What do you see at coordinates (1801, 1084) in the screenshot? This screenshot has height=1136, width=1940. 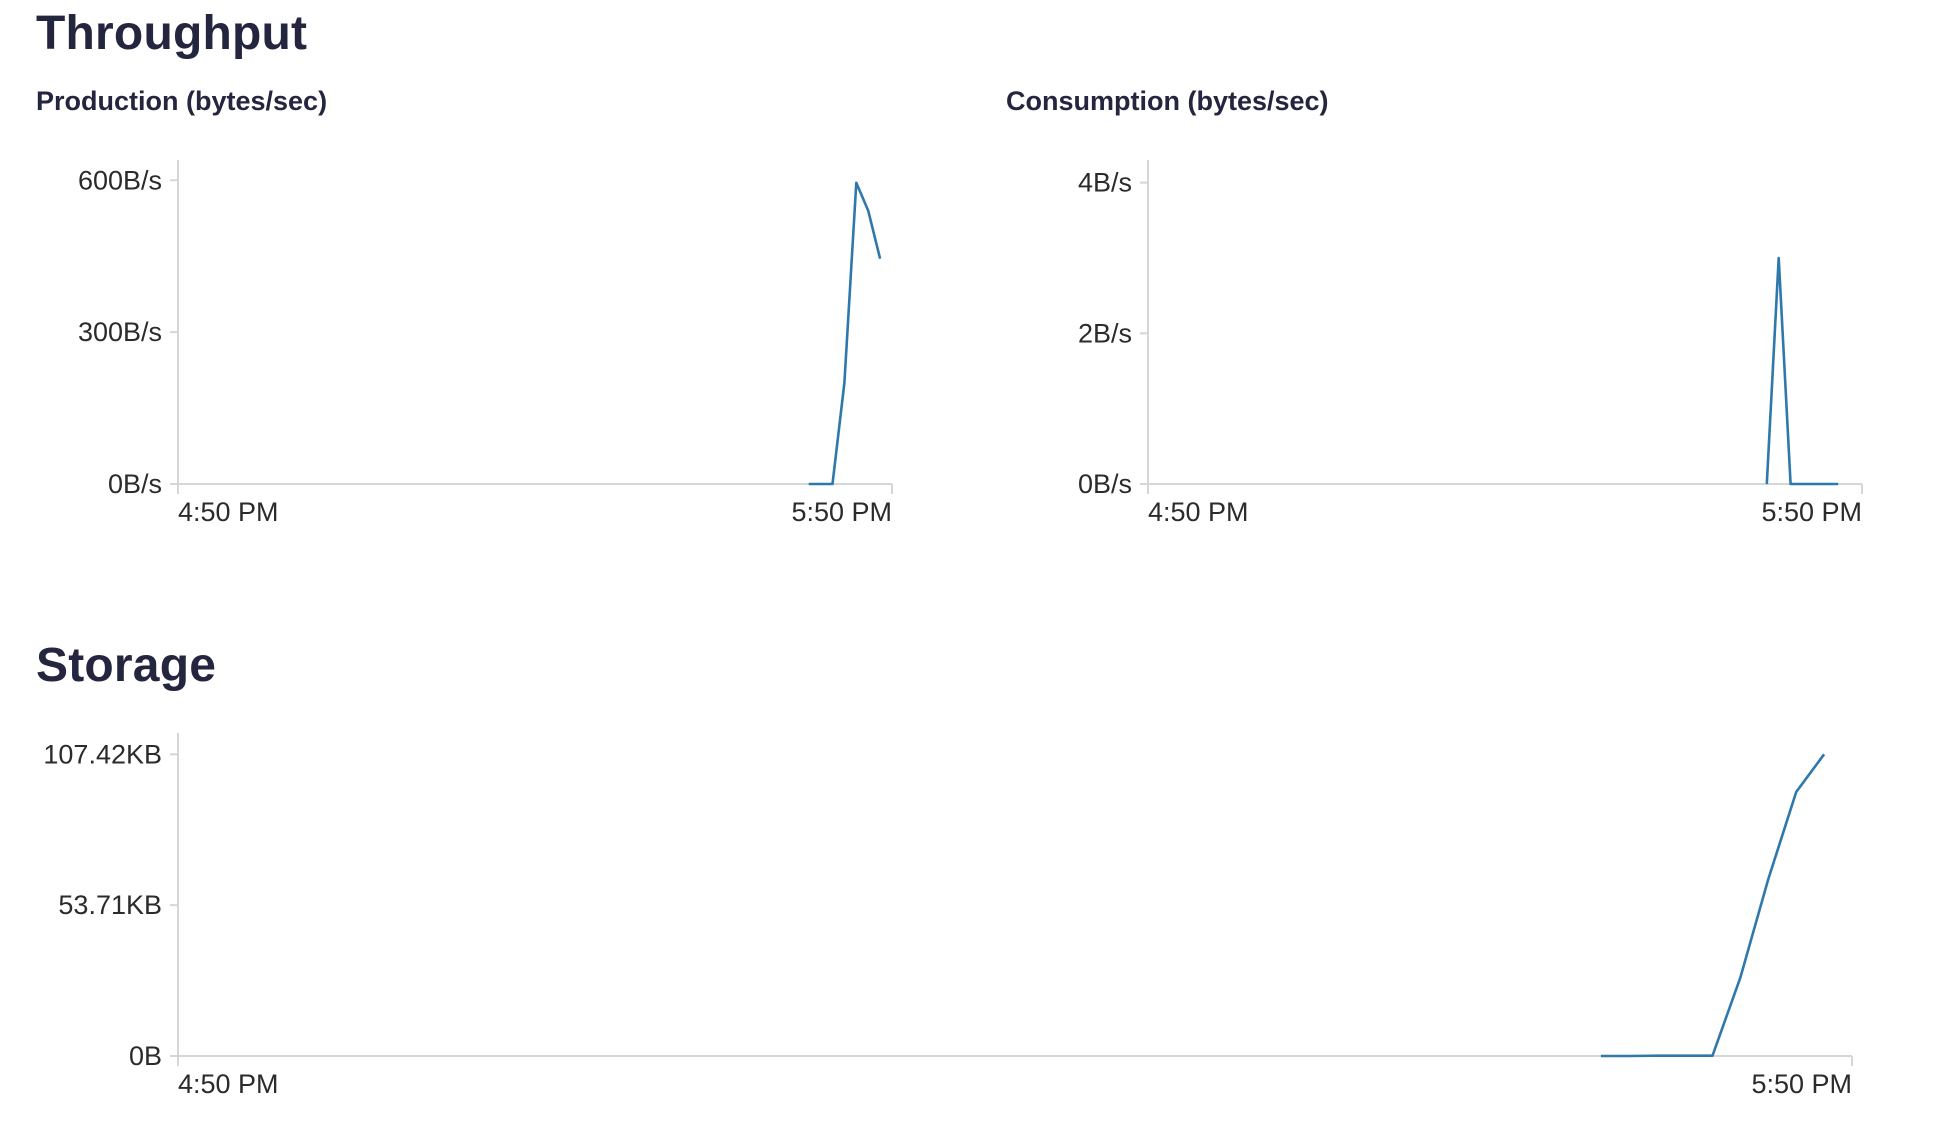 I see `x-tick-label: 5:50 PM` at bounding box center [1801, 1084].